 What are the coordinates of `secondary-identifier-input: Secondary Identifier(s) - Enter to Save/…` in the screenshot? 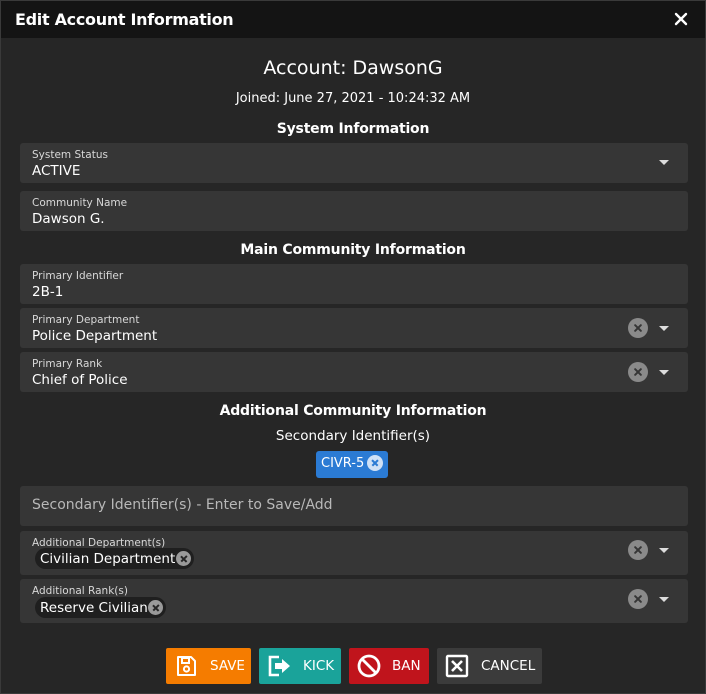 It's located at (354, 506).